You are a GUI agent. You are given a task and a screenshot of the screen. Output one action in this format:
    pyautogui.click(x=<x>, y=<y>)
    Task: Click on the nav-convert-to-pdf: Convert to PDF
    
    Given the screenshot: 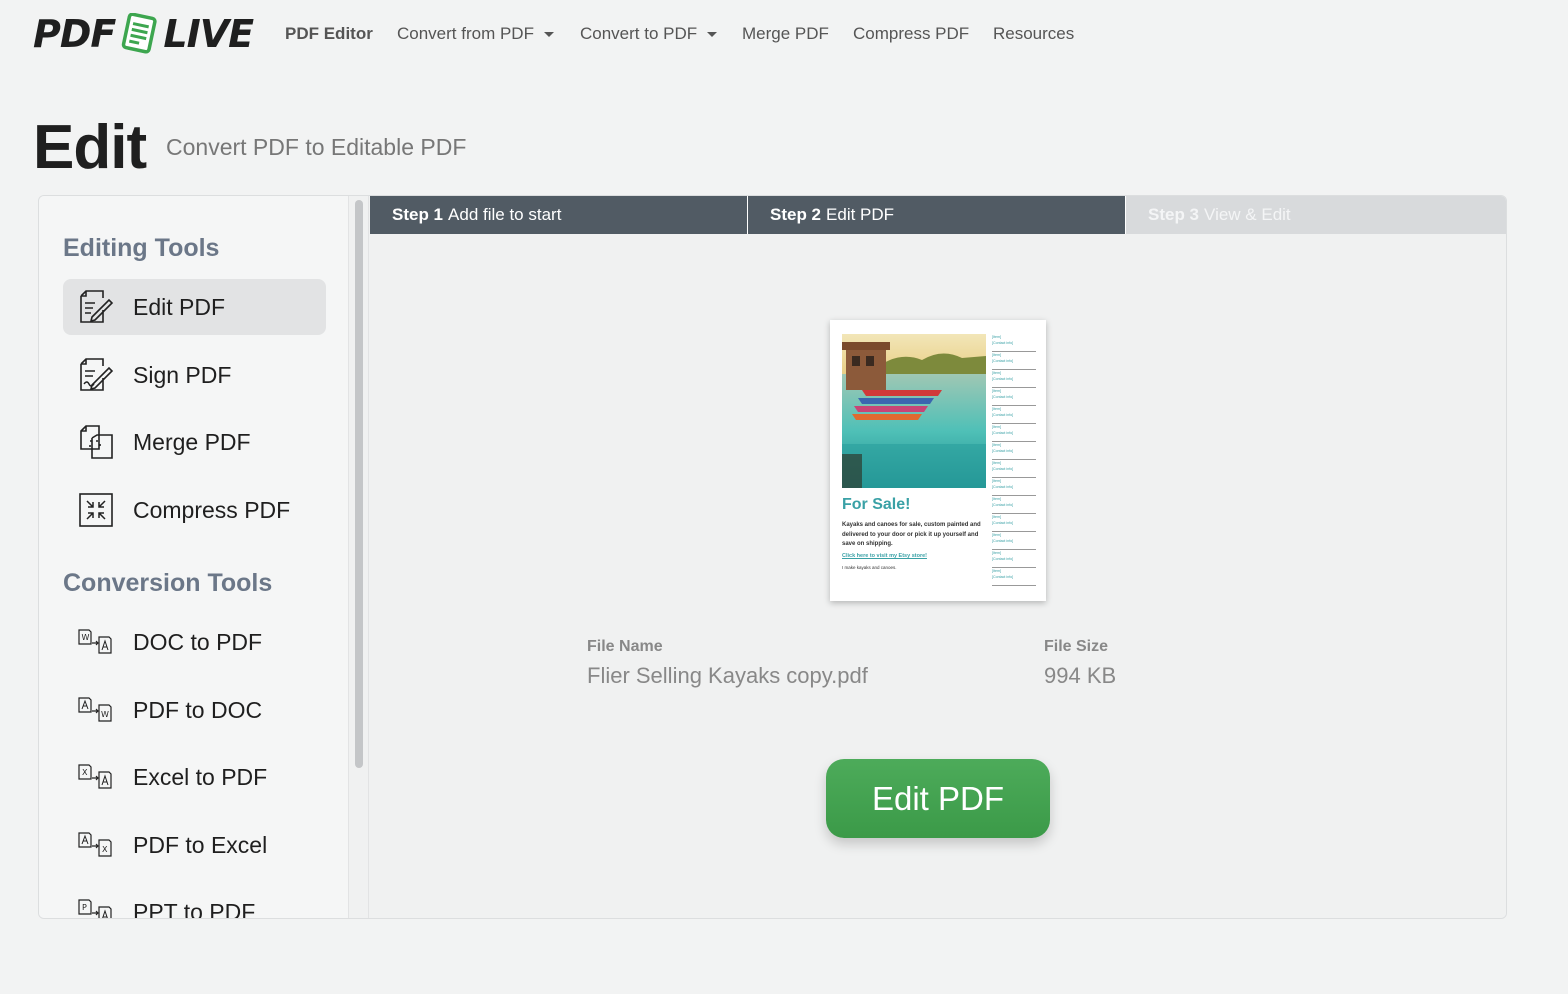 What is the action you would take?
    pyautogui.click(x=649, y=34)
    